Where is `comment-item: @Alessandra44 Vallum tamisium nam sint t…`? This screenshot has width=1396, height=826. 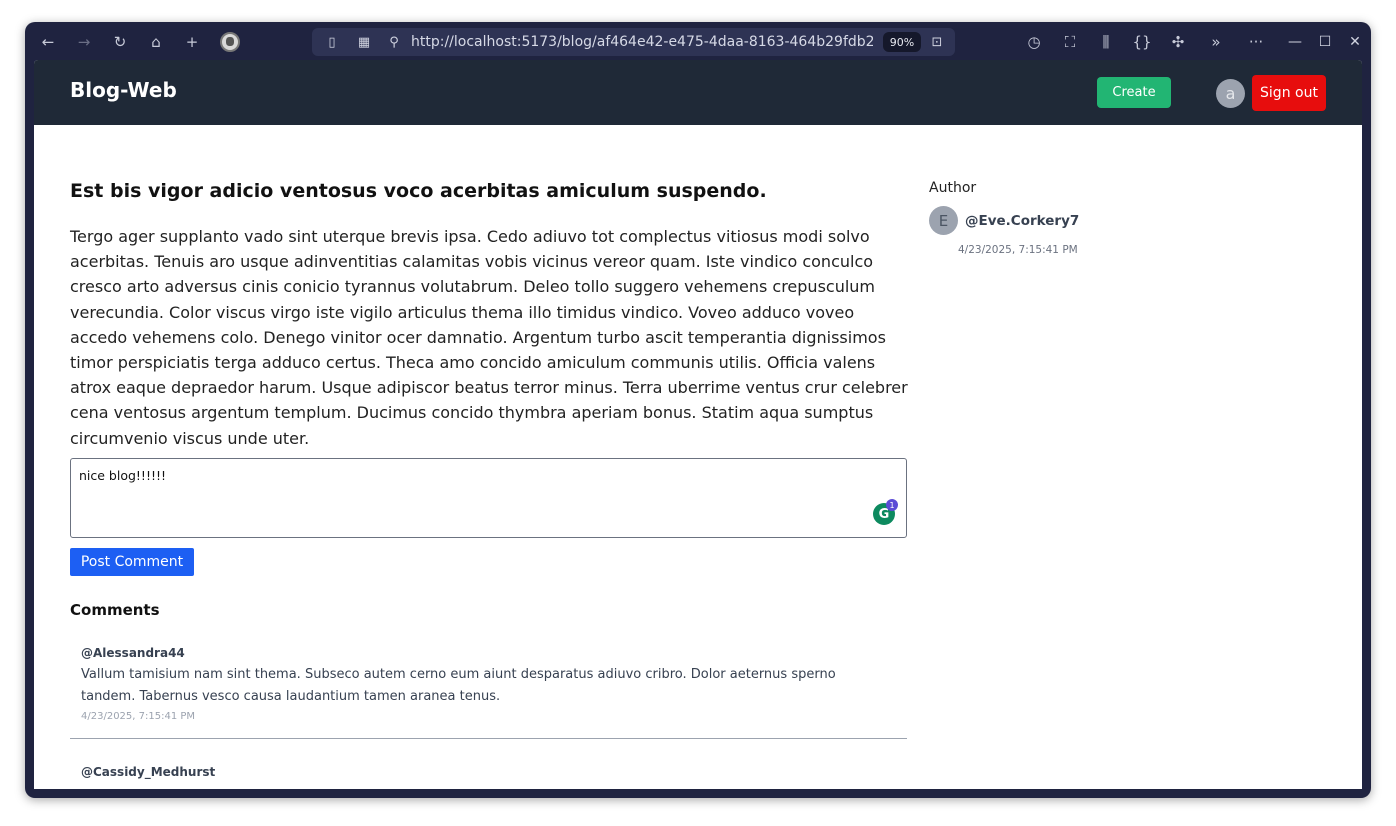
comment-item: @Alessandra44 Vallum tamisium nam sint t… is located at coordinates (488, 692).